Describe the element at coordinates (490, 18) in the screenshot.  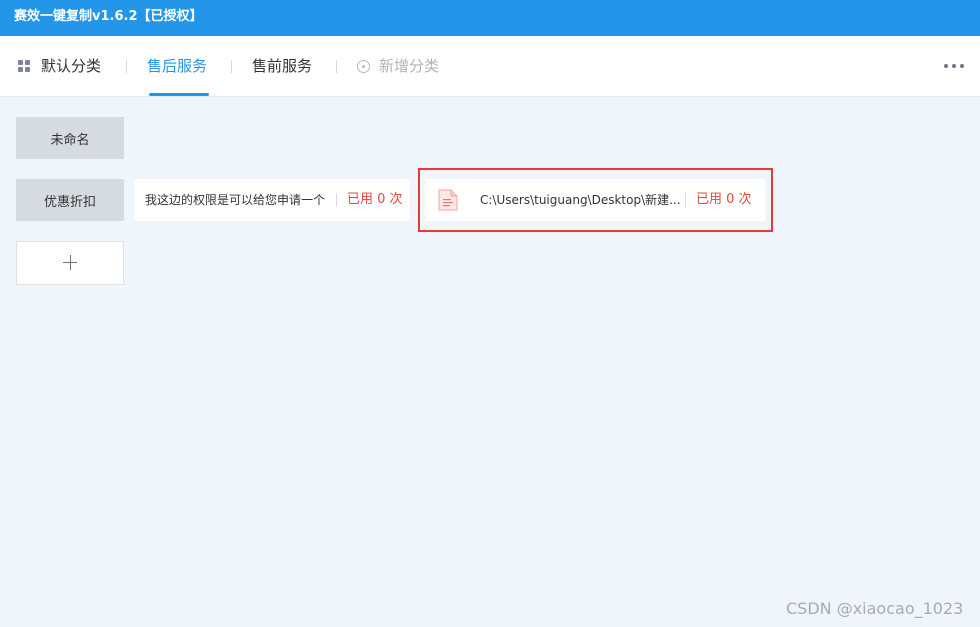
I see `title-bar: 赛效一键复制v1.6.2【已授权】` at that location.